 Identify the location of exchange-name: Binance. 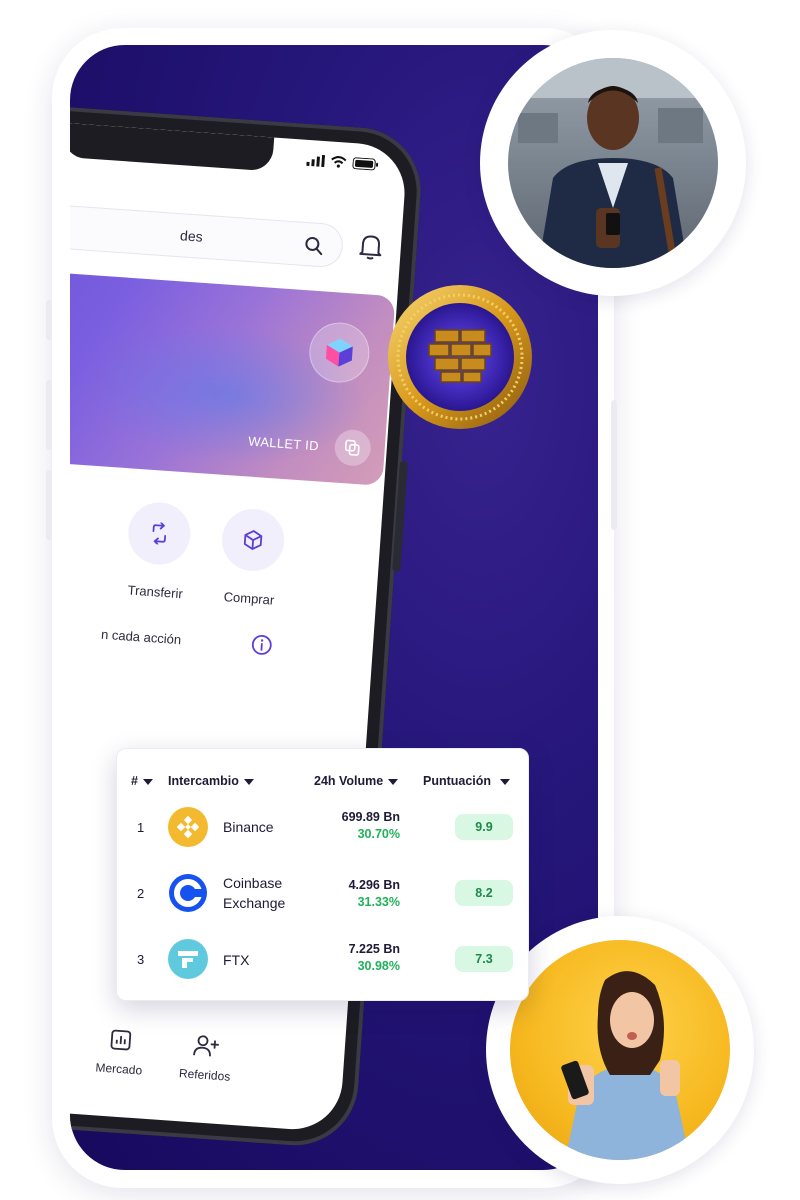
(248, 827).